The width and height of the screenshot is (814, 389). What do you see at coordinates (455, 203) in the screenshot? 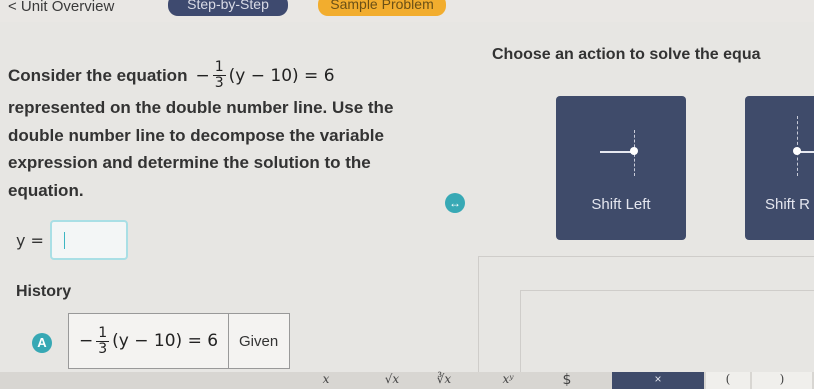
I see `swap-arrows-icon: ↔` at bounding box center [455, 203].